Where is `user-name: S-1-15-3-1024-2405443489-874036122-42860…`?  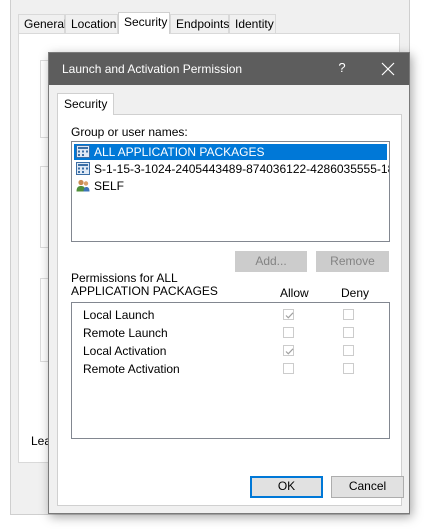 user-name: S-1-15-3-1024-2405443489-874036122-42860… is located at coordinates (241, 169).